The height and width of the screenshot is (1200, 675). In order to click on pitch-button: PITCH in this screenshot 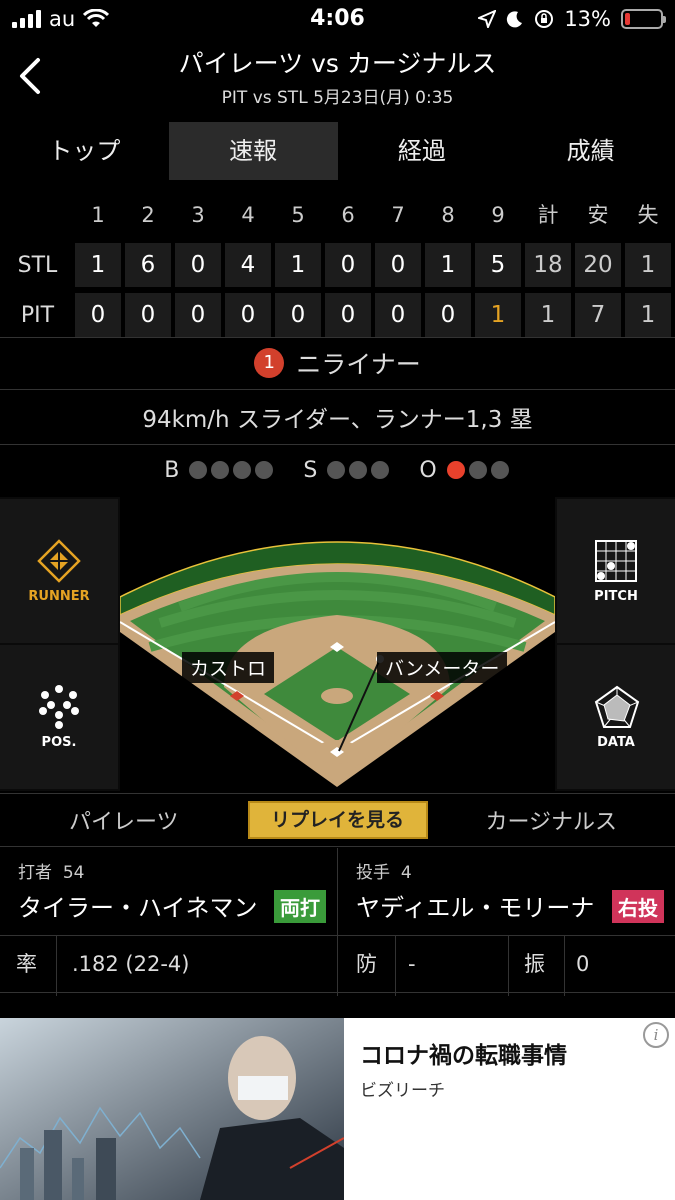, I will do `click(616, 571)`.